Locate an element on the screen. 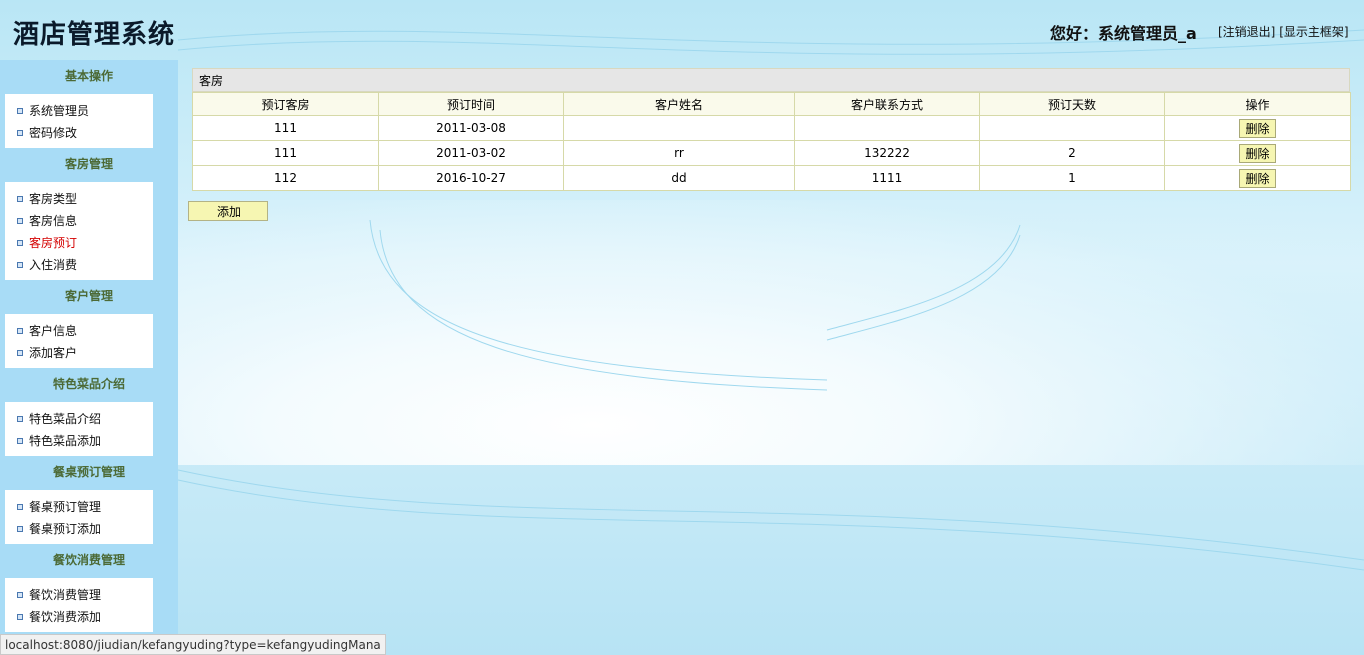 This screenshot has height=655, width=1364. header: 酒店管理系统 您好：系统管理员_a [注销退出] [显示主框架] is located at coordinates (682, 30).